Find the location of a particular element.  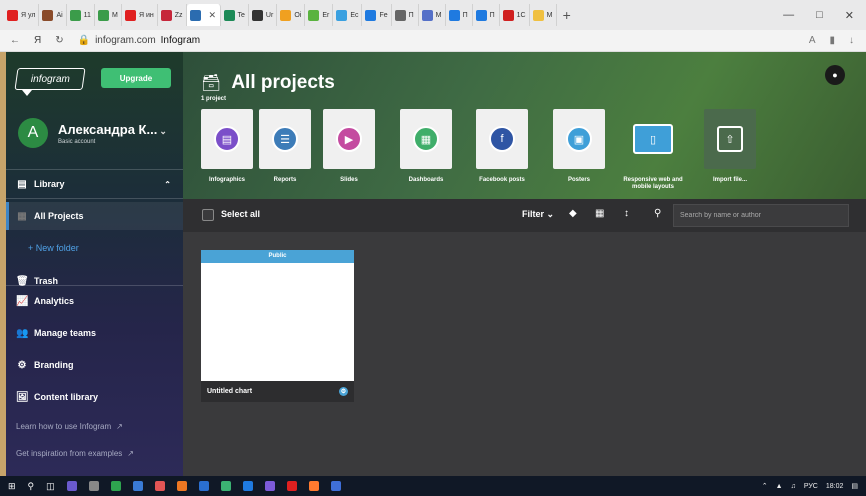

settings-icon: ⚙ is located at coordinates (343, 391).